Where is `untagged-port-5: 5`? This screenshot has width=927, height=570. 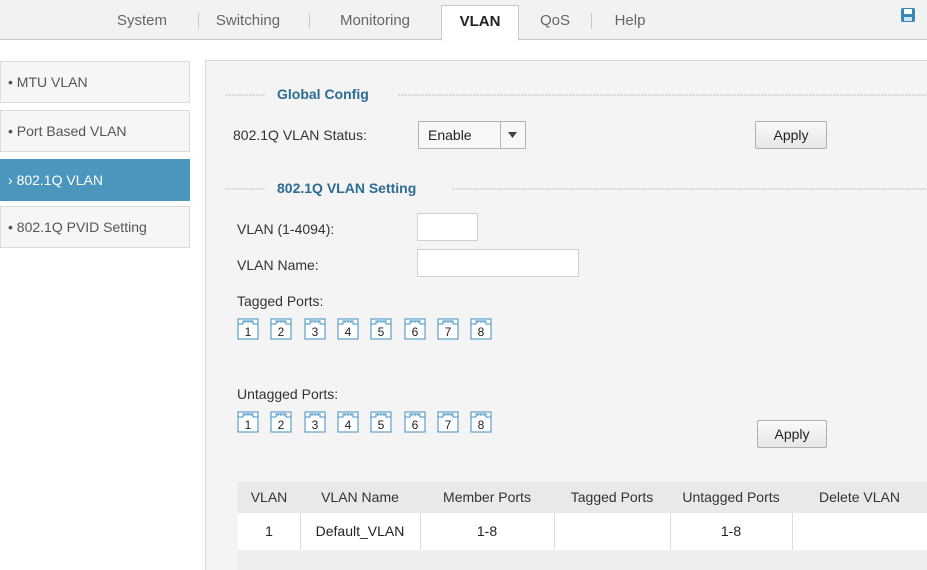 untagged-port-5: 5 is located at coordinates (381, 422).